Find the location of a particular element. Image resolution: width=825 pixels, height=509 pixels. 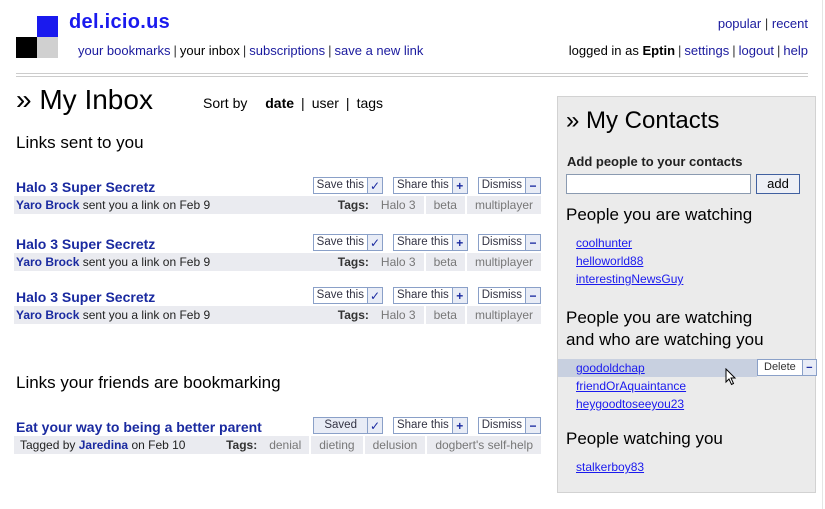

tagger-link: Jaredina is located at coordinates (103, 445).